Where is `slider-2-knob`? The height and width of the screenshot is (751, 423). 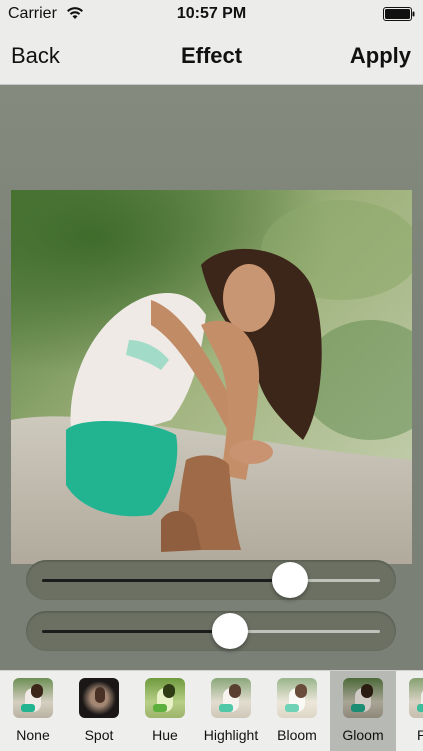
slider-2-knob is located at coordinates (230, 631).